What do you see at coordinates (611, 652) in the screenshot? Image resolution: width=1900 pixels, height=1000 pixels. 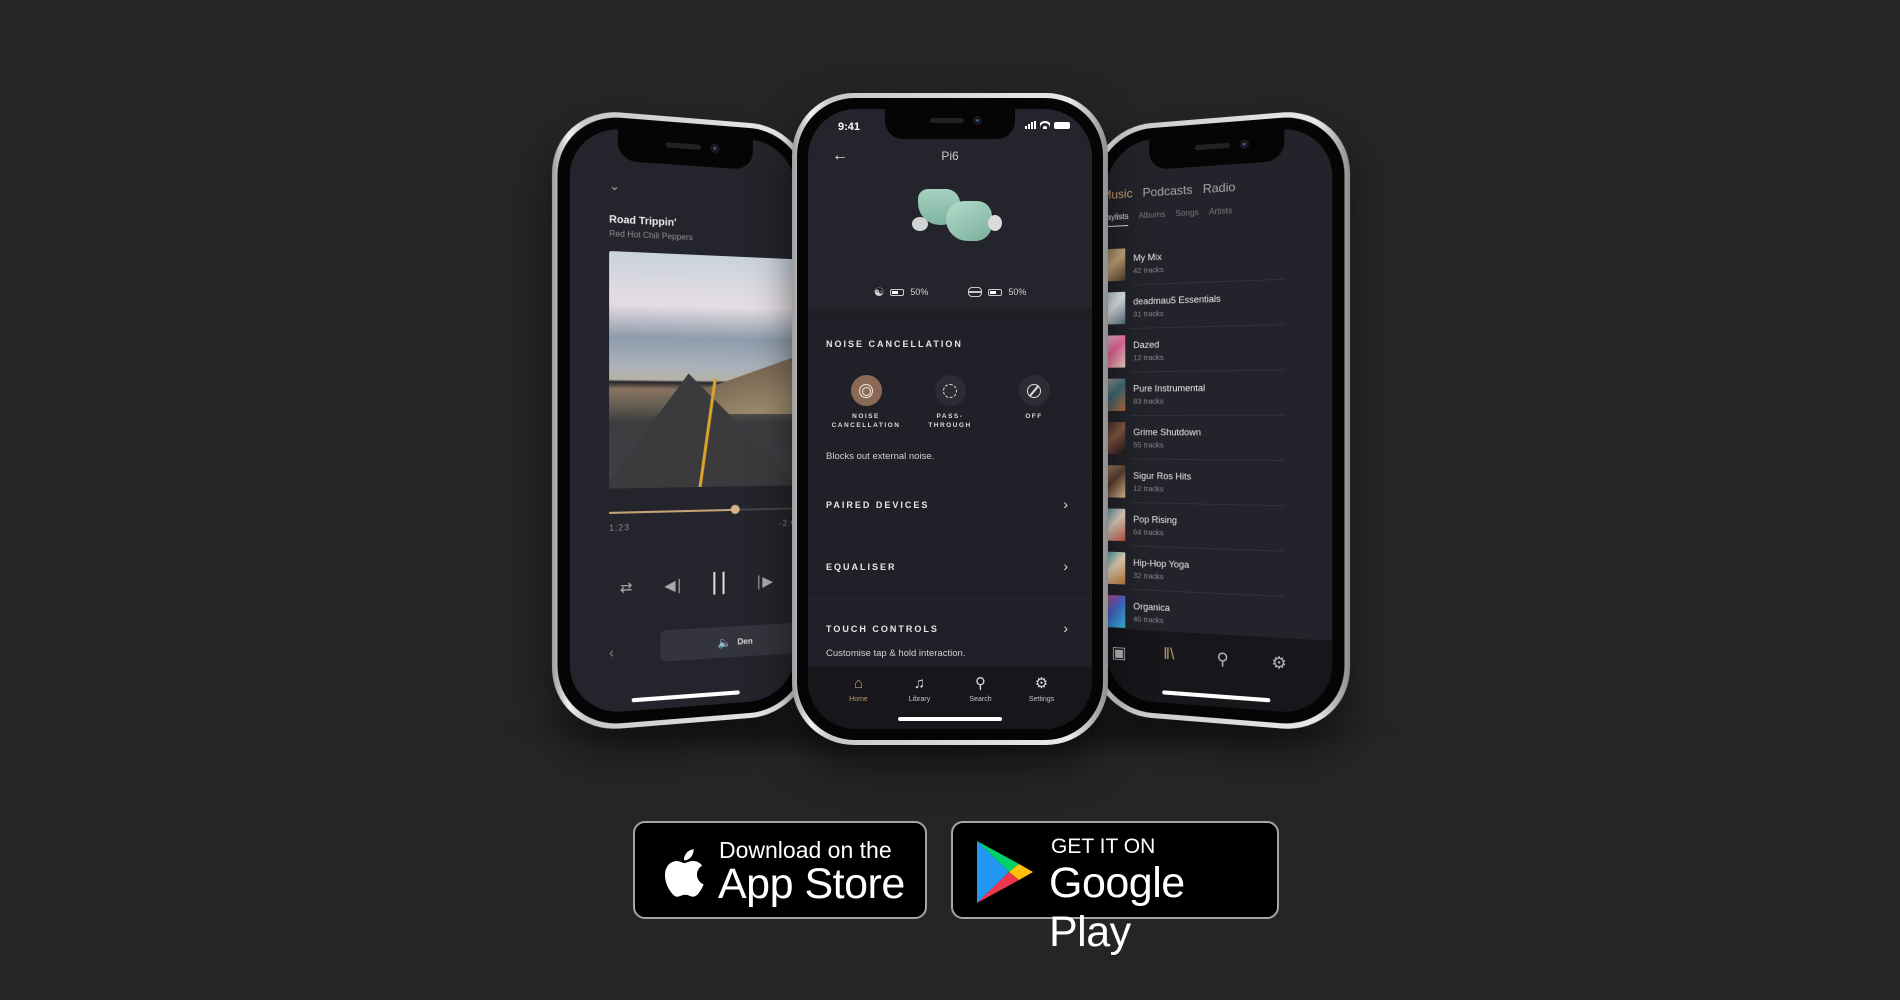 I see `chevron-left-icon: ‹` at bounding box center [611, 652].